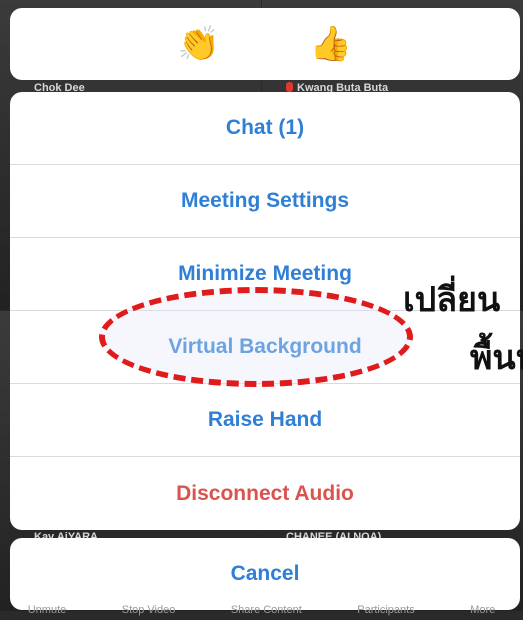  What do you see at coordinates (385, 612) in the screenshot?
I see `toolbar-participants: Participants` at bounding box center [385, 612].